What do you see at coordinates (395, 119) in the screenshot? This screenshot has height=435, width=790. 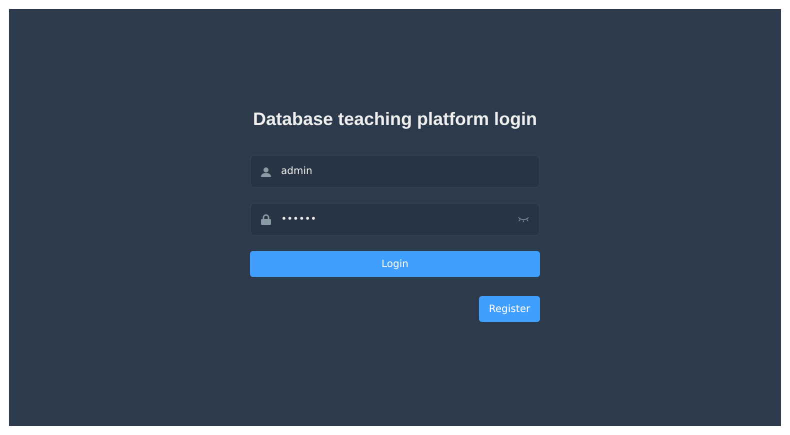 I see `login-title: Database teaching platform login` at bounding box center [395, 119].